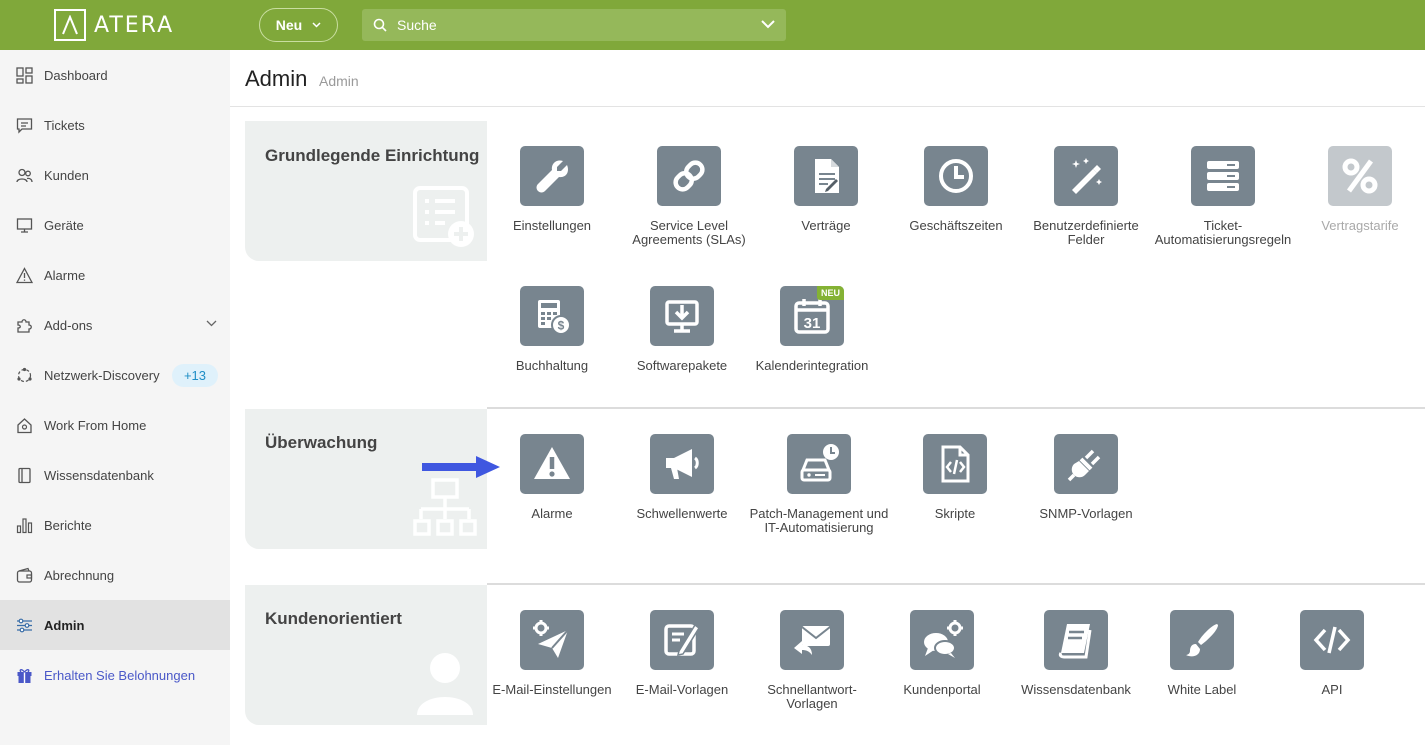  I want to click on tile-geschaeftszeiten: Geschäftszeiten, so click(956, 189).